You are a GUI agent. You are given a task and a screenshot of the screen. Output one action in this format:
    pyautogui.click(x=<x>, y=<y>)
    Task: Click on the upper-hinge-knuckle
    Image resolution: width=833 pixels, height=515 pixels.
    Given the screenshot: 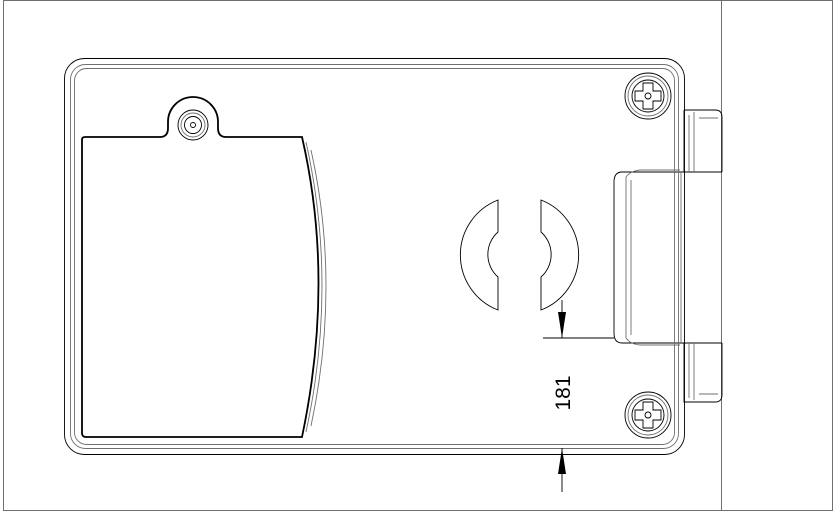 What is the action you would take?
    pyautogui.click(x=703, y=140)
    